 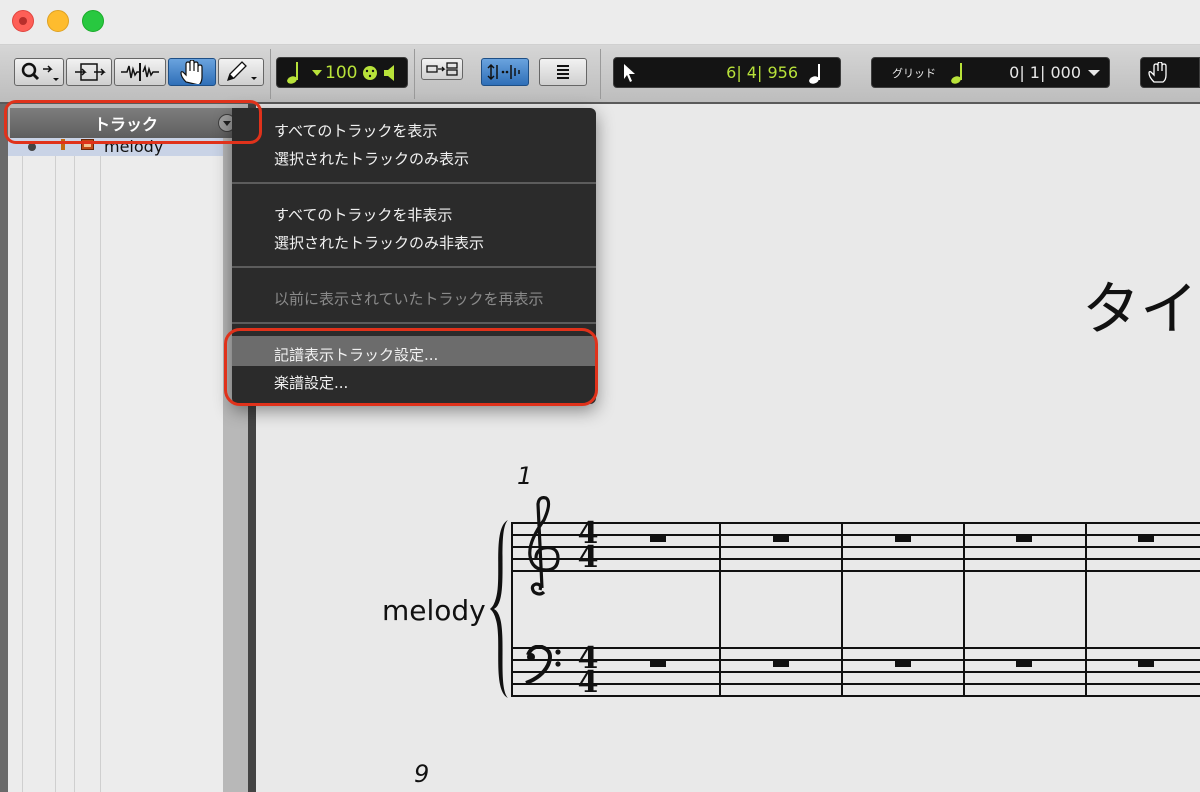 I want to click on bass-clef-icon, so click(x=543, y=665).